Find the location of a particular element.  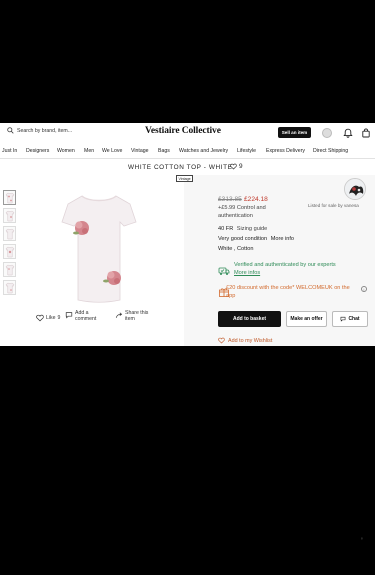

condition-row: Very good condition More info is located at coordinates (256, 240).